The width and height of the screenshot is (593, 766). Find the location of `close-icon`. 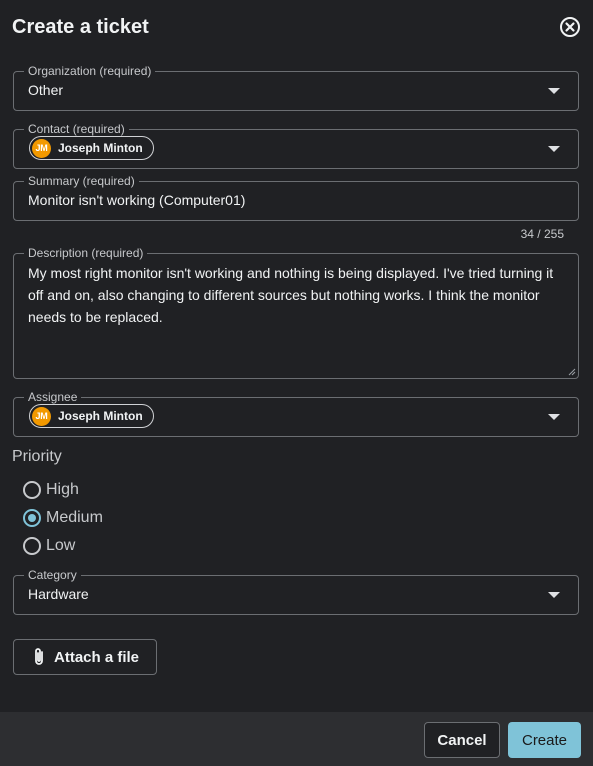

close-icon is located at coordinates (570, 27).